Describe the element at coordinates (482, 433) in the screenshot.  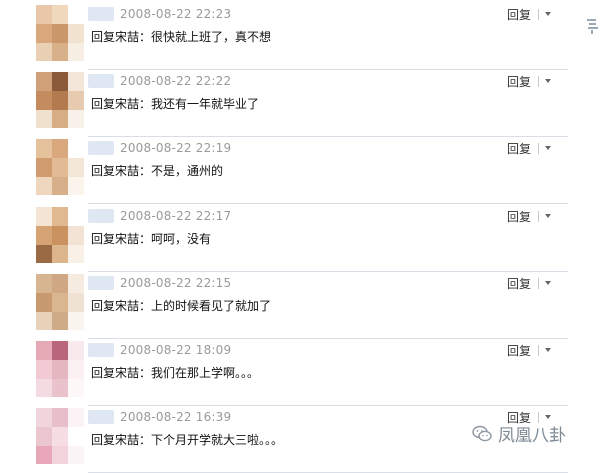
I see `wechat-logo-icon` at that location.